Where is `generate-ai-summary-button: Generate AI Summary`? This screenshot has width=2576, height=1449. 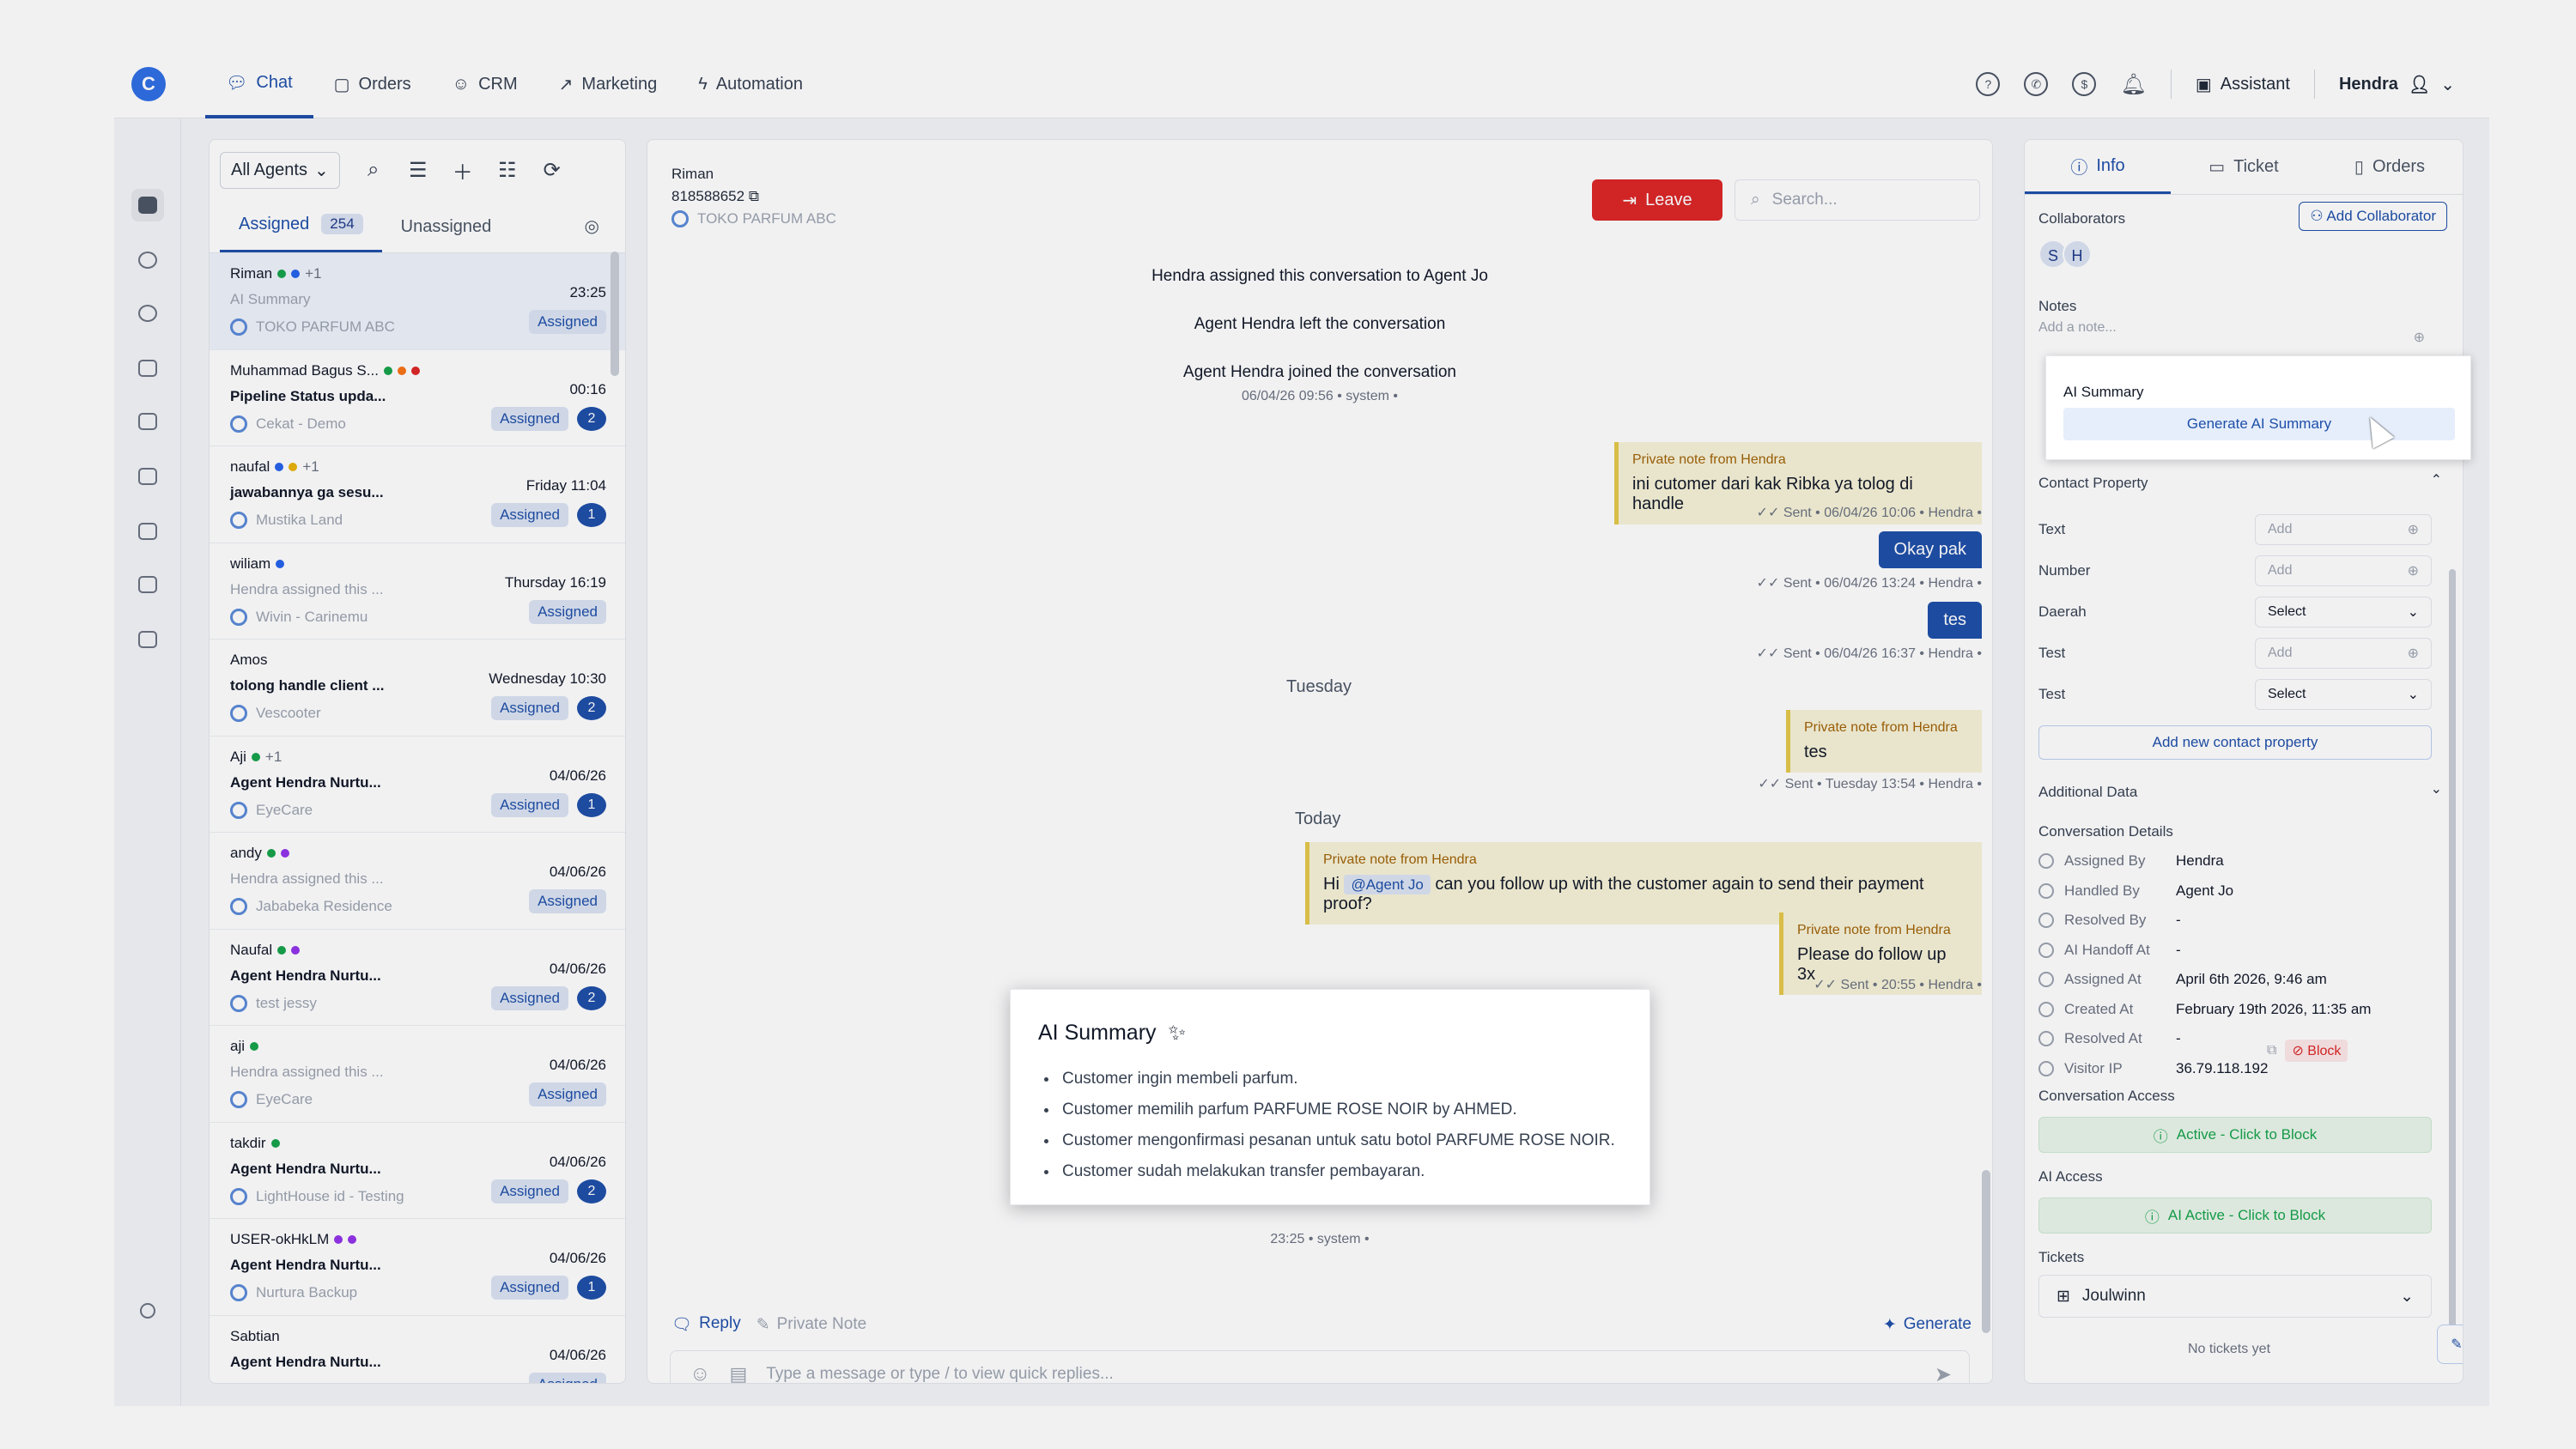 generate-ai-summary-button: Generate AI Summary is located at coordinates (2259, 424).